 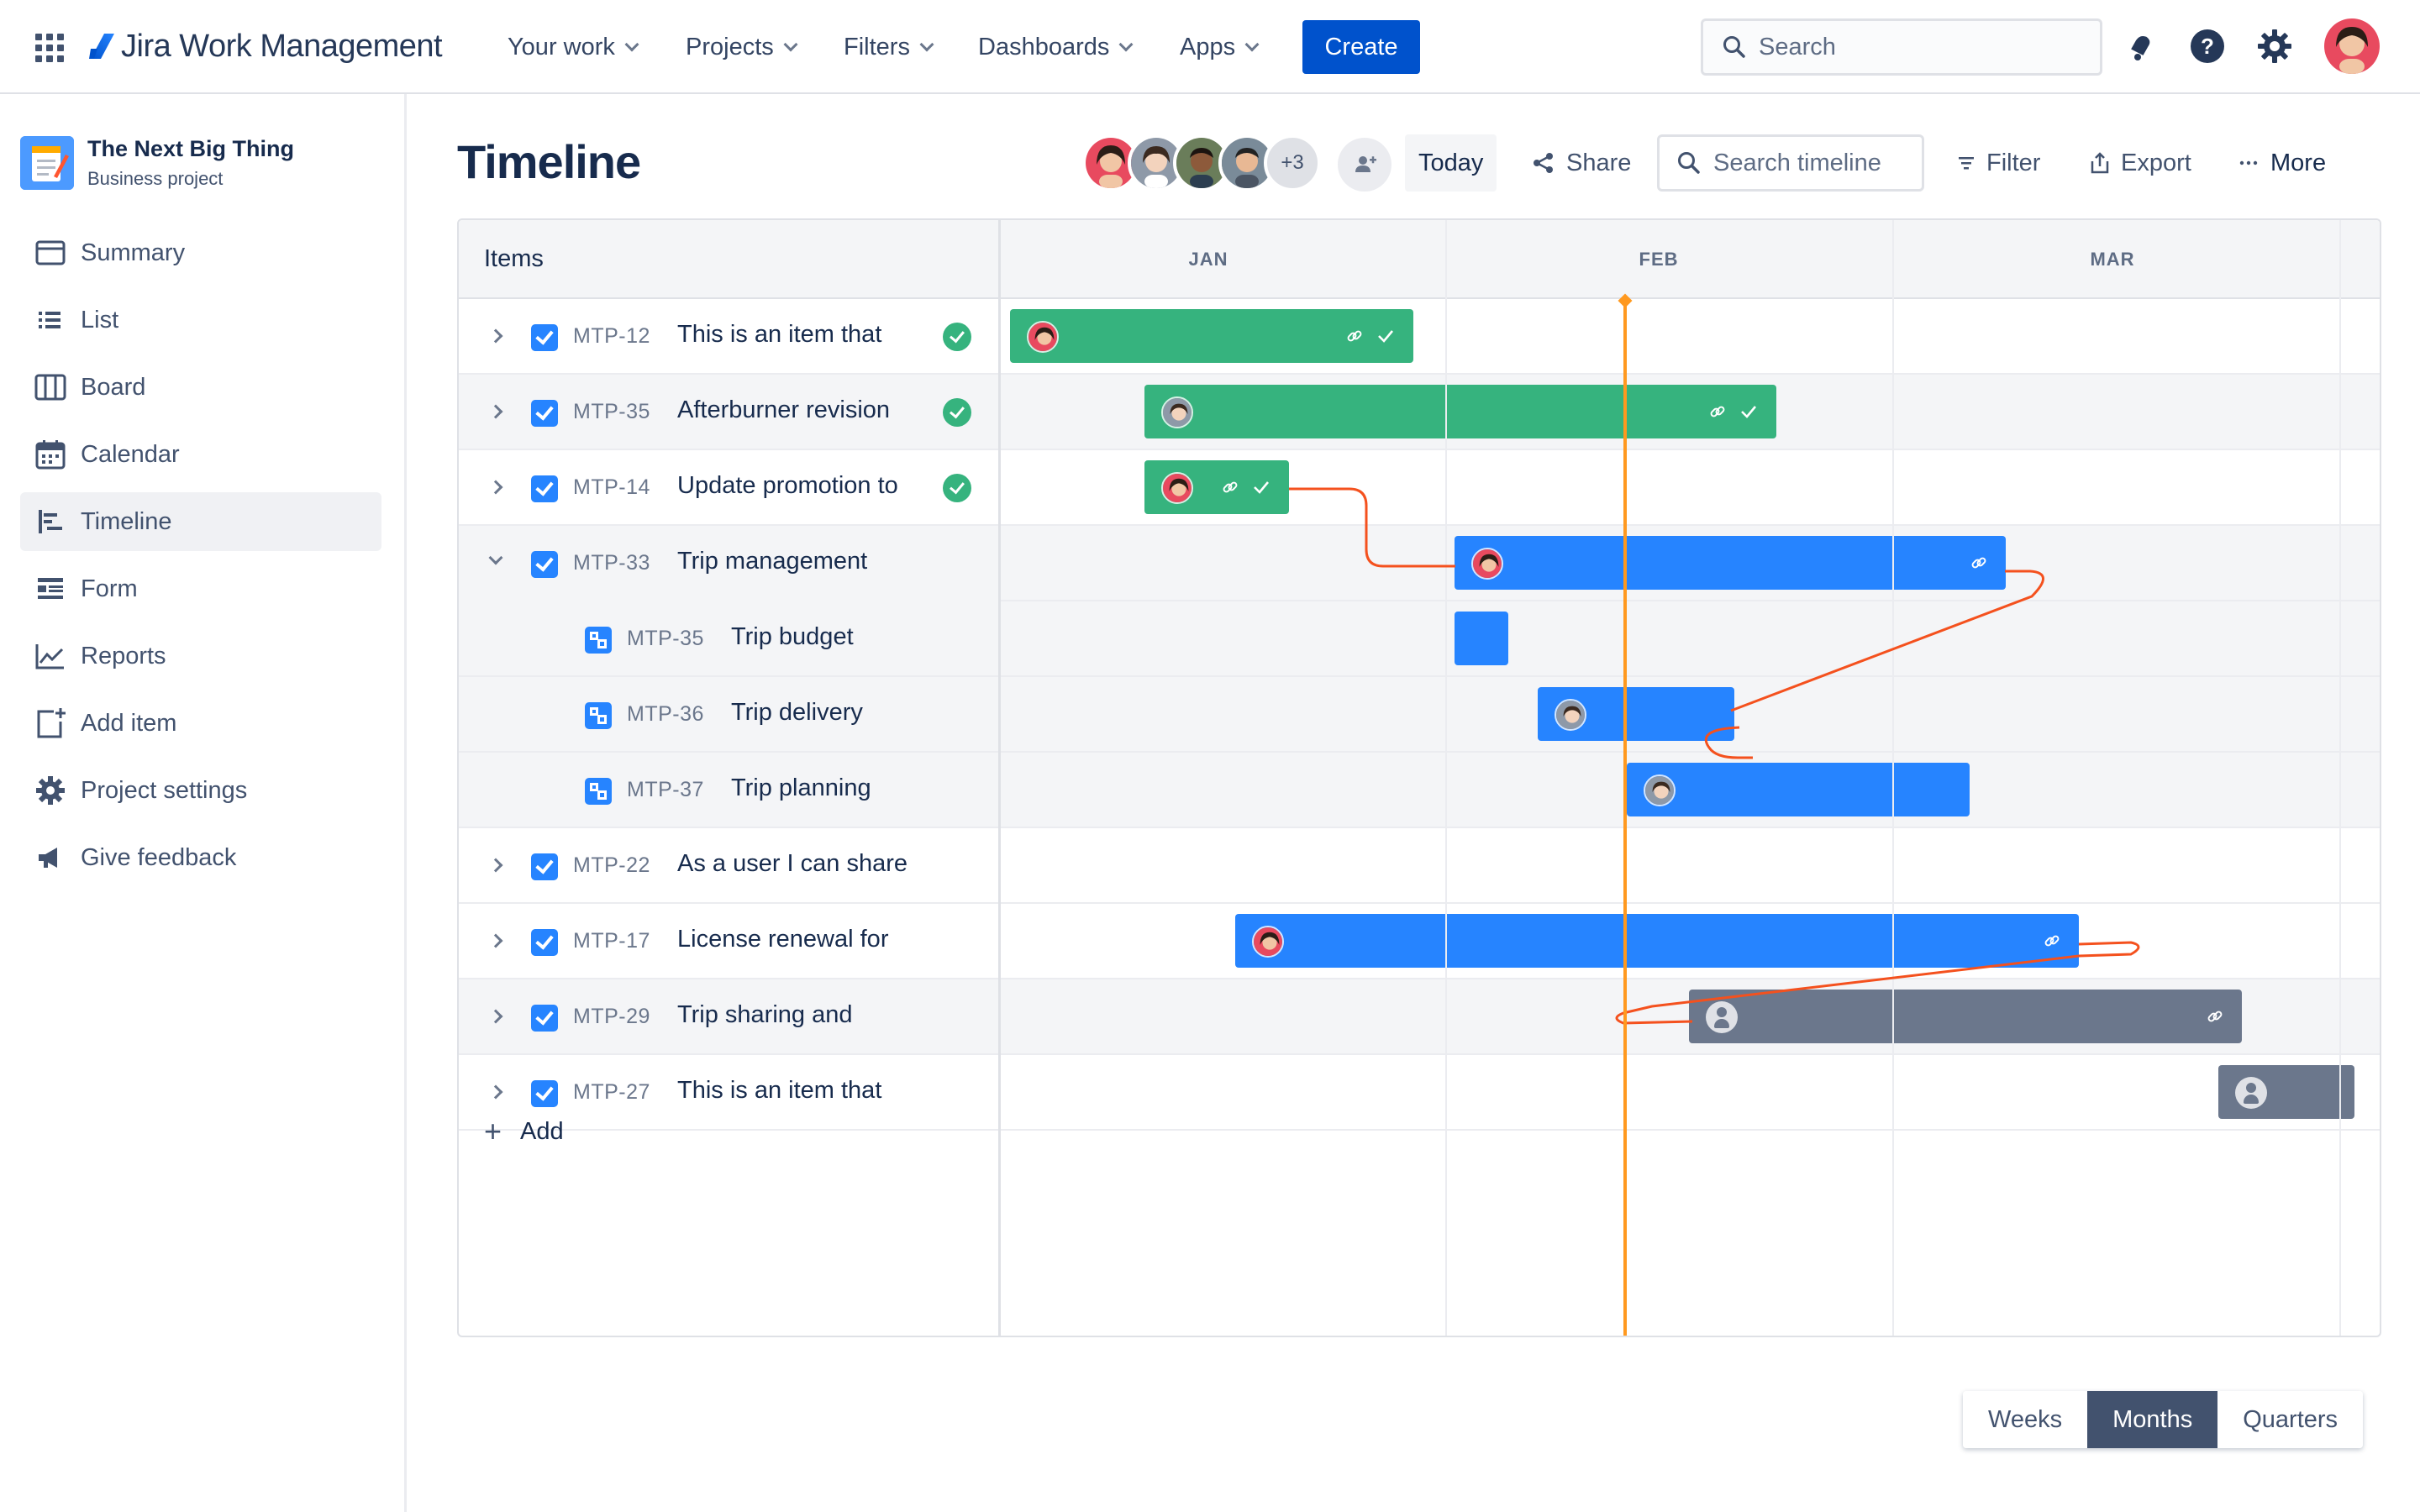 I want to click on product-name: Jira Work Management, so click(x=282, y=46).